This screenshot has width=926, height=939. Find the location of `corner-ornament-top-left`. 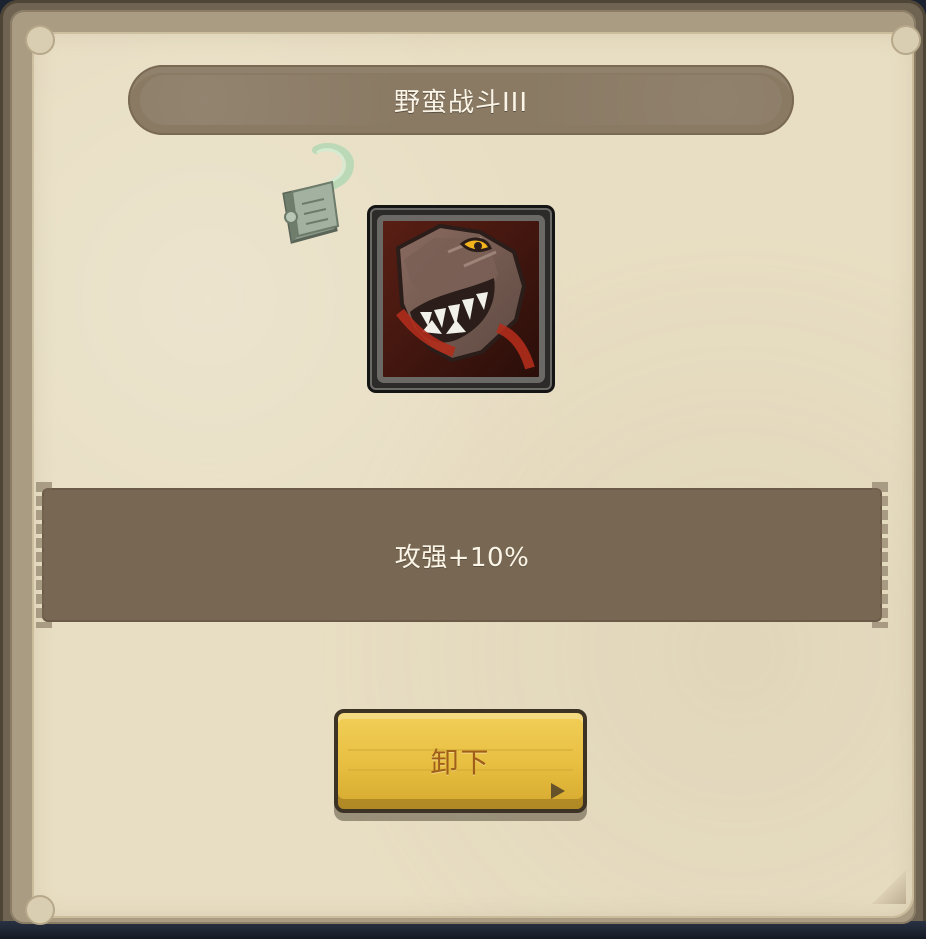

corner-ornament-top-left is located at coordinates (40, 40).